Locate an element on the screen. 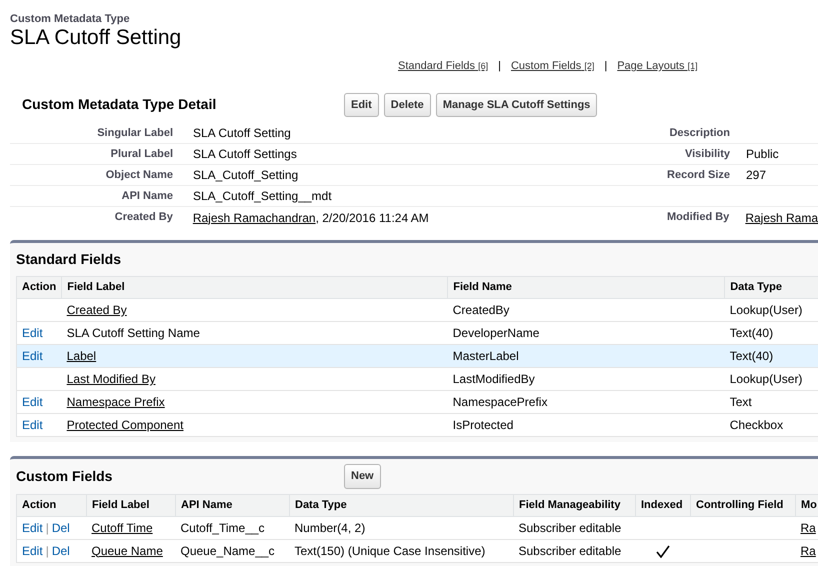  delete-button: Delete is located at coordinates (407, 104).